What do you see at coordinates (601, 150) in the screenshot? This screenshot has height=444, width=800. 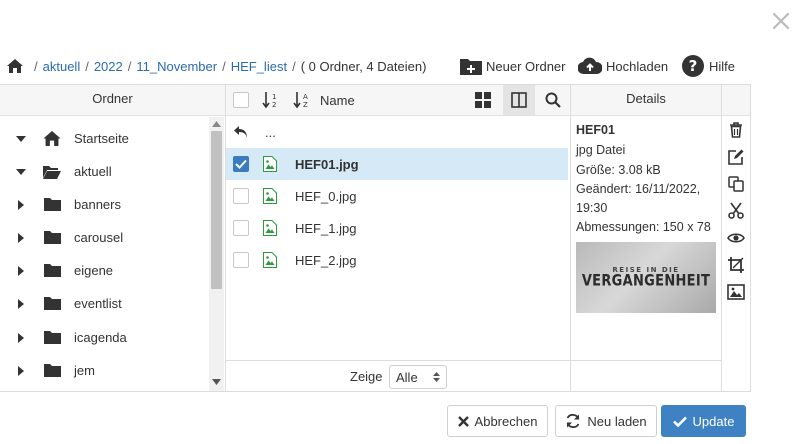 I see `details-type: jpg Datei` at bounding box center [601, 150].